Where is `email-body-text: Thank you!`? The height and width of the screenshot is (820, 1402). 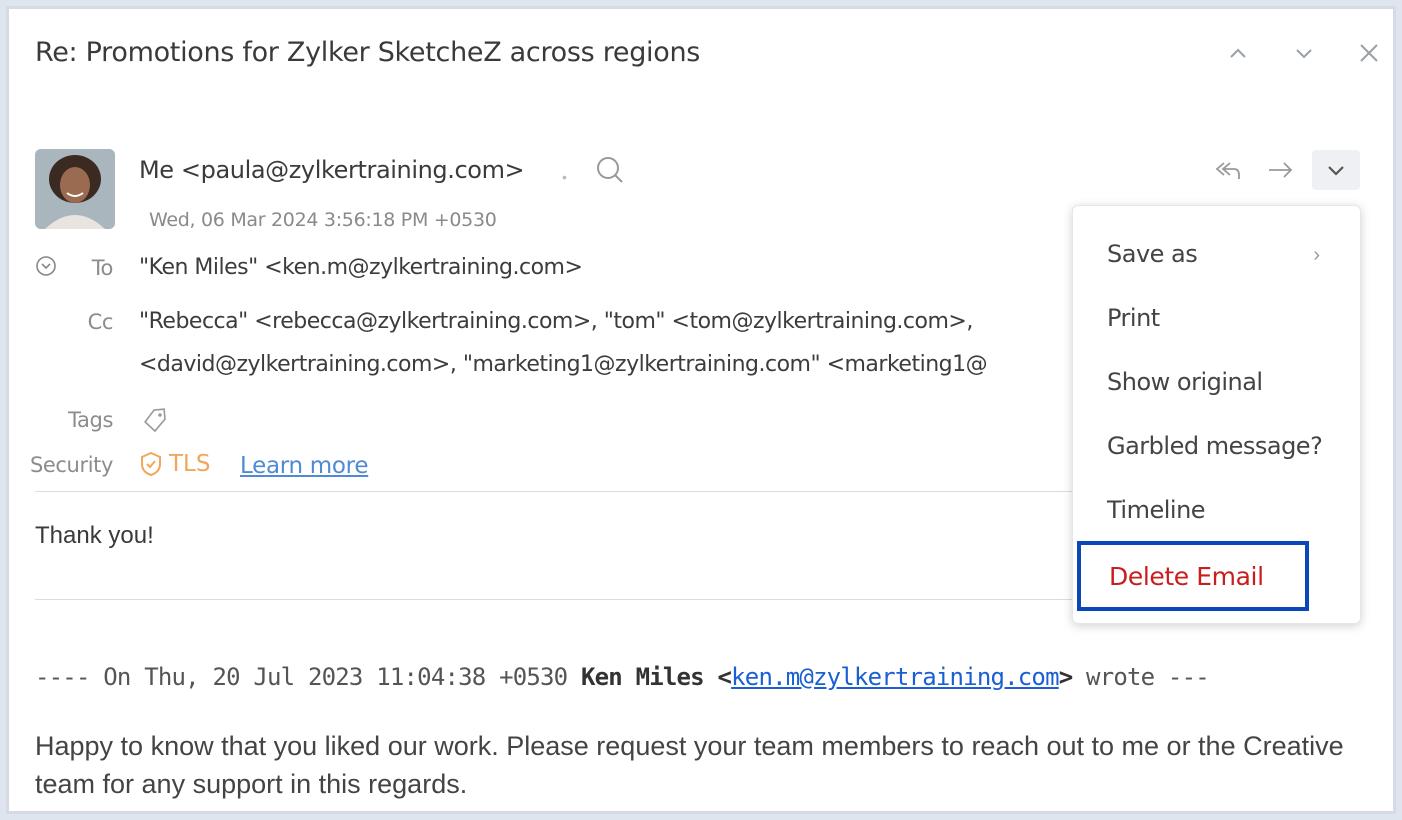
email-body-text: Thank you! is located at coordinates (94, 535).